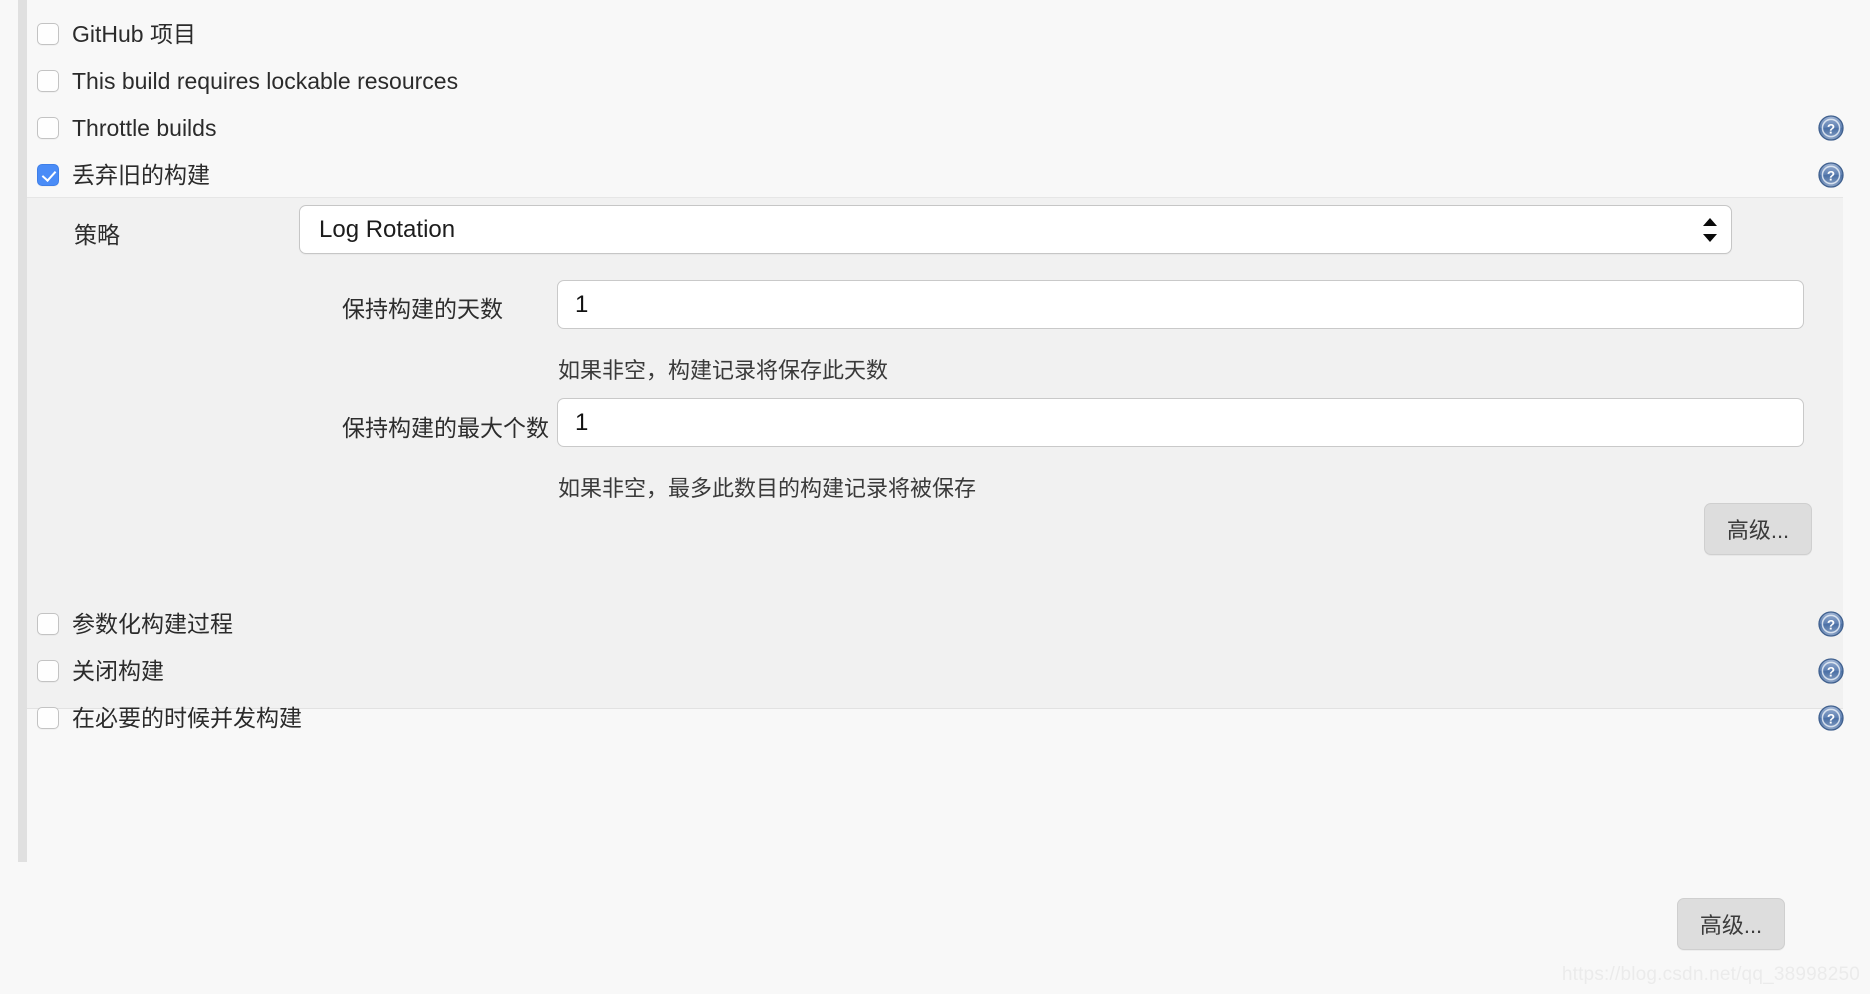  I want to click on strategy-select: Log Rotation, so click(1015, 229).